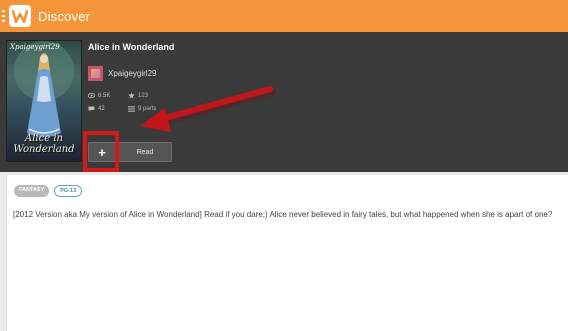 The height and width of the screenshot is (331, 568). Describe the element at coordinates (131, 95) in the screenshot. I see `star-icon` at that location.